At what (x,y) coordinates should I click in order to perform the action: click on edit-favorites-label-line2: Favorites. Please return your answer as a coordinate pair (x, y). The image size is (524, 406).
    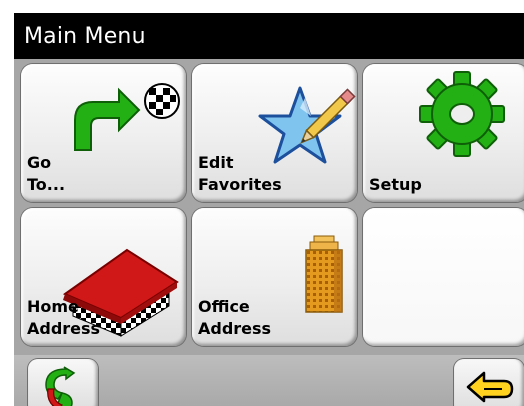
    Looking at the image, I should click on (240, 184).